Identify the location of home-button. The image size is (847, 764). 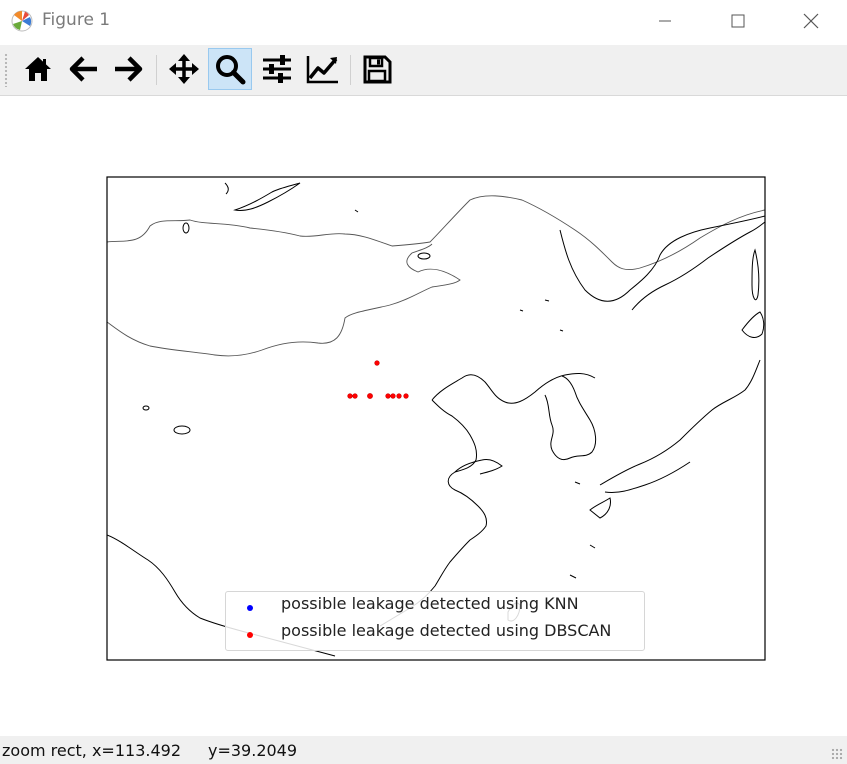
(38, 69).